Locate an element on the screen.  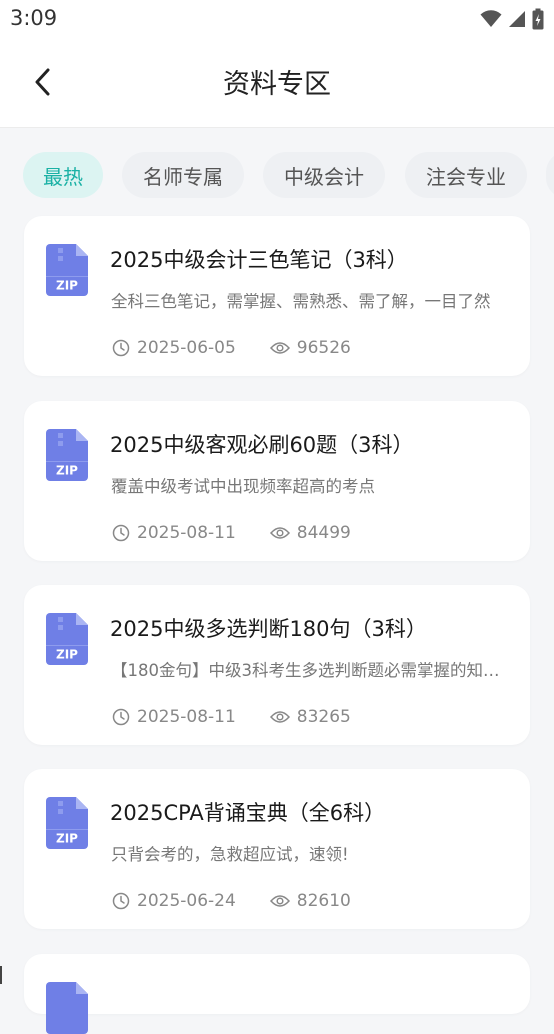
resource-description: 全科三色笔记，需掌握、需熟悉、需了解，一目了然 is located at coordinates (301, 301).